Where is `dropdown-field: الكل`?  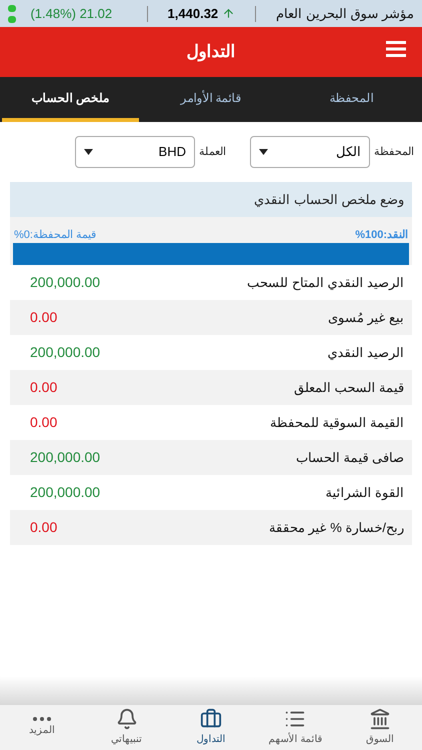
dropdown-field: الكل is located at coordinates (310, 152).